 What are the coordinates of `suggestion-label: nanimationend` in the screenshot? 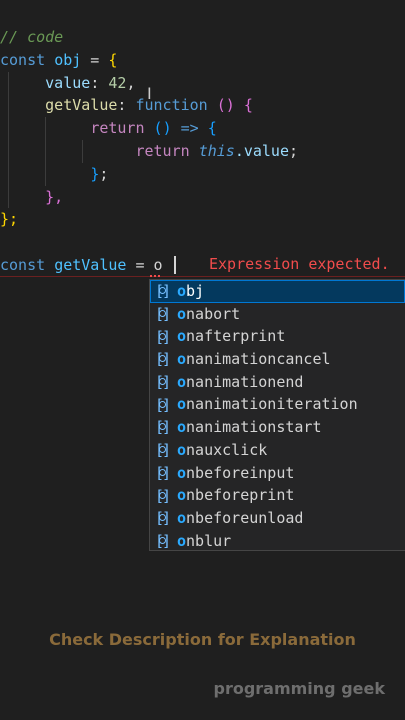 It's located at (245, 381).